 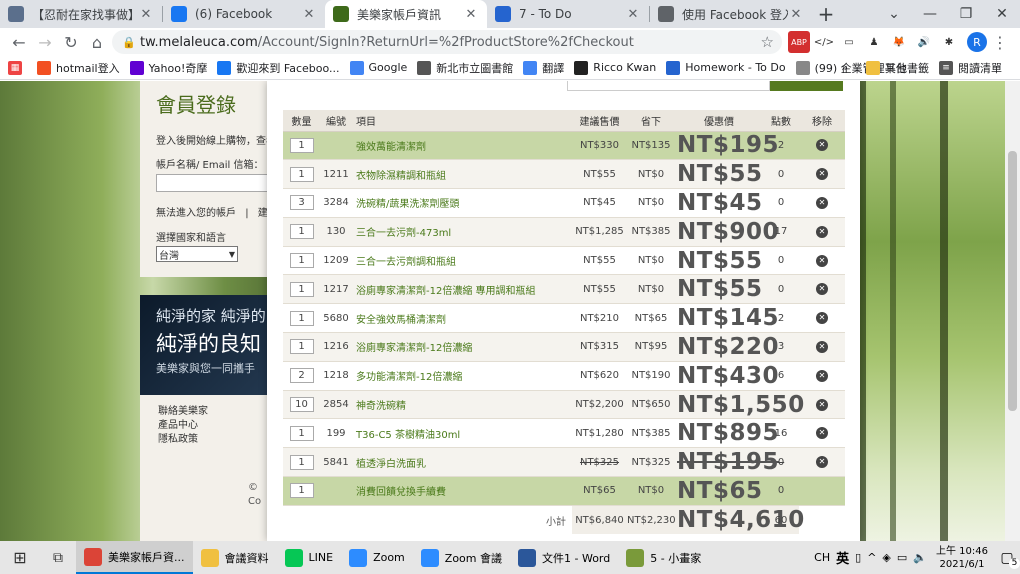 What do you see at coordinates (235, 557) in the screenshot?
I see `taskbar-app-2: 會議資料` at bounding box center [235, 557].